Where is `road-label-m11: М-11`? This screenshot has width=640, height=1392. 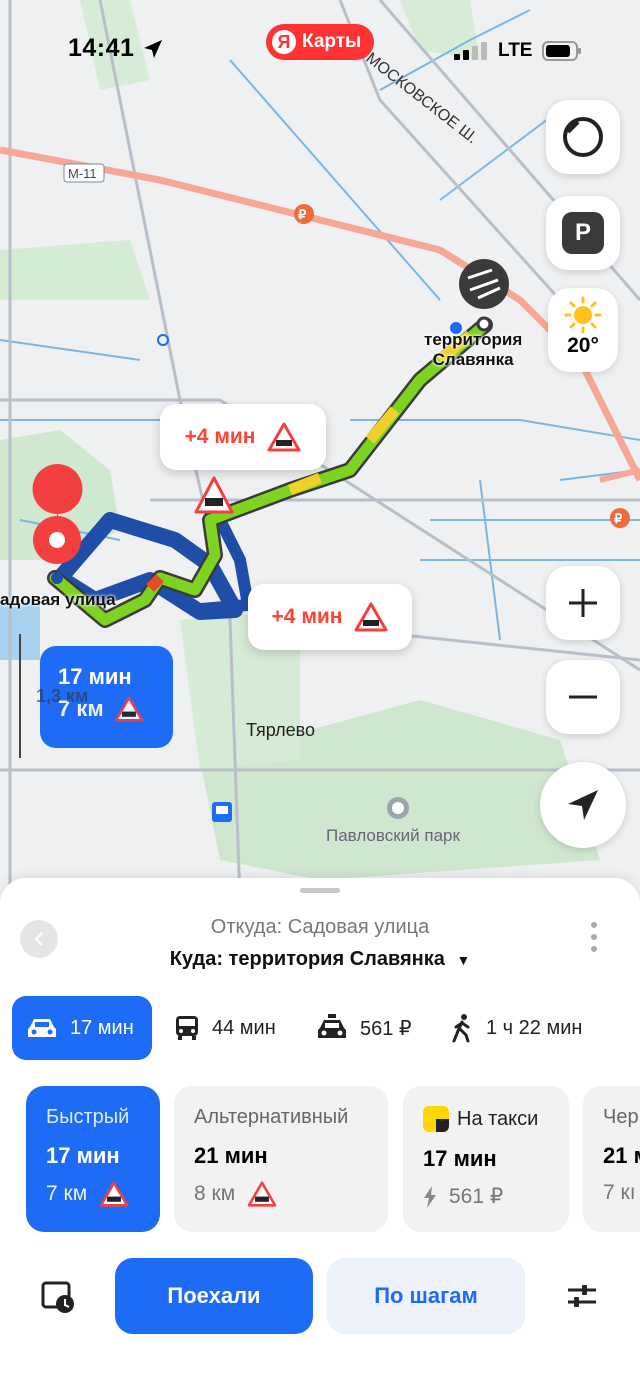 road-label-m11: М-11 is located at coordinates (82, 173).